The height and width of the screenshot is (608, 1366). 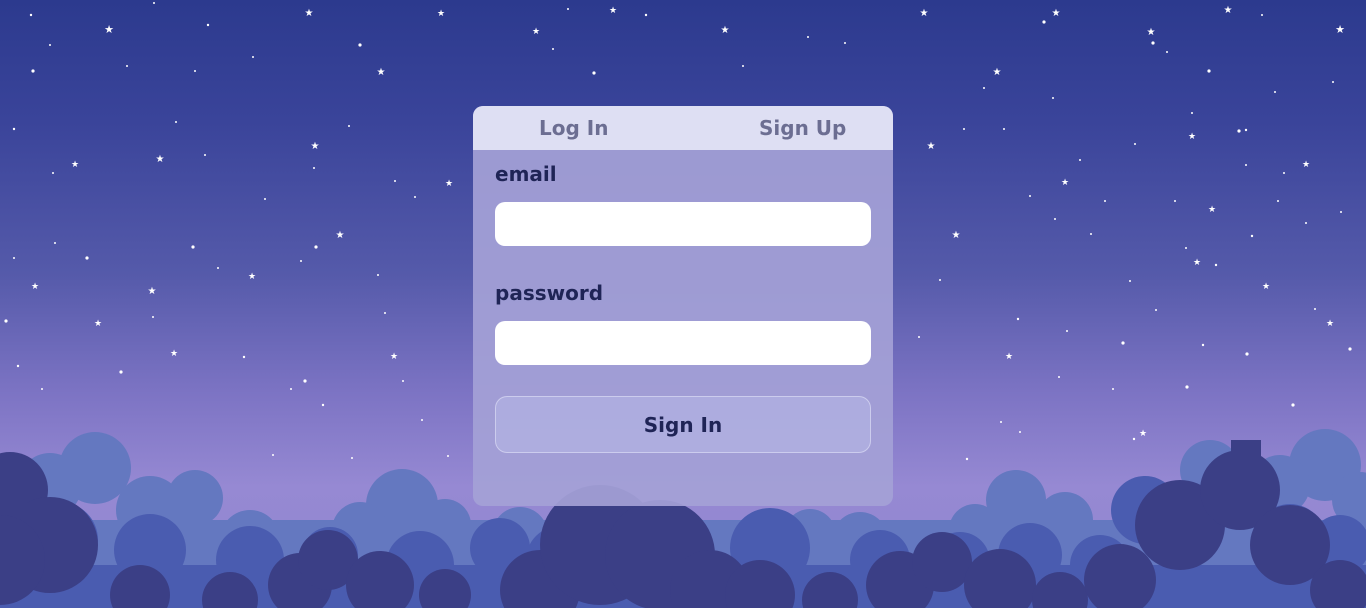 I want to click on email-field, so click(x=683, y=224).